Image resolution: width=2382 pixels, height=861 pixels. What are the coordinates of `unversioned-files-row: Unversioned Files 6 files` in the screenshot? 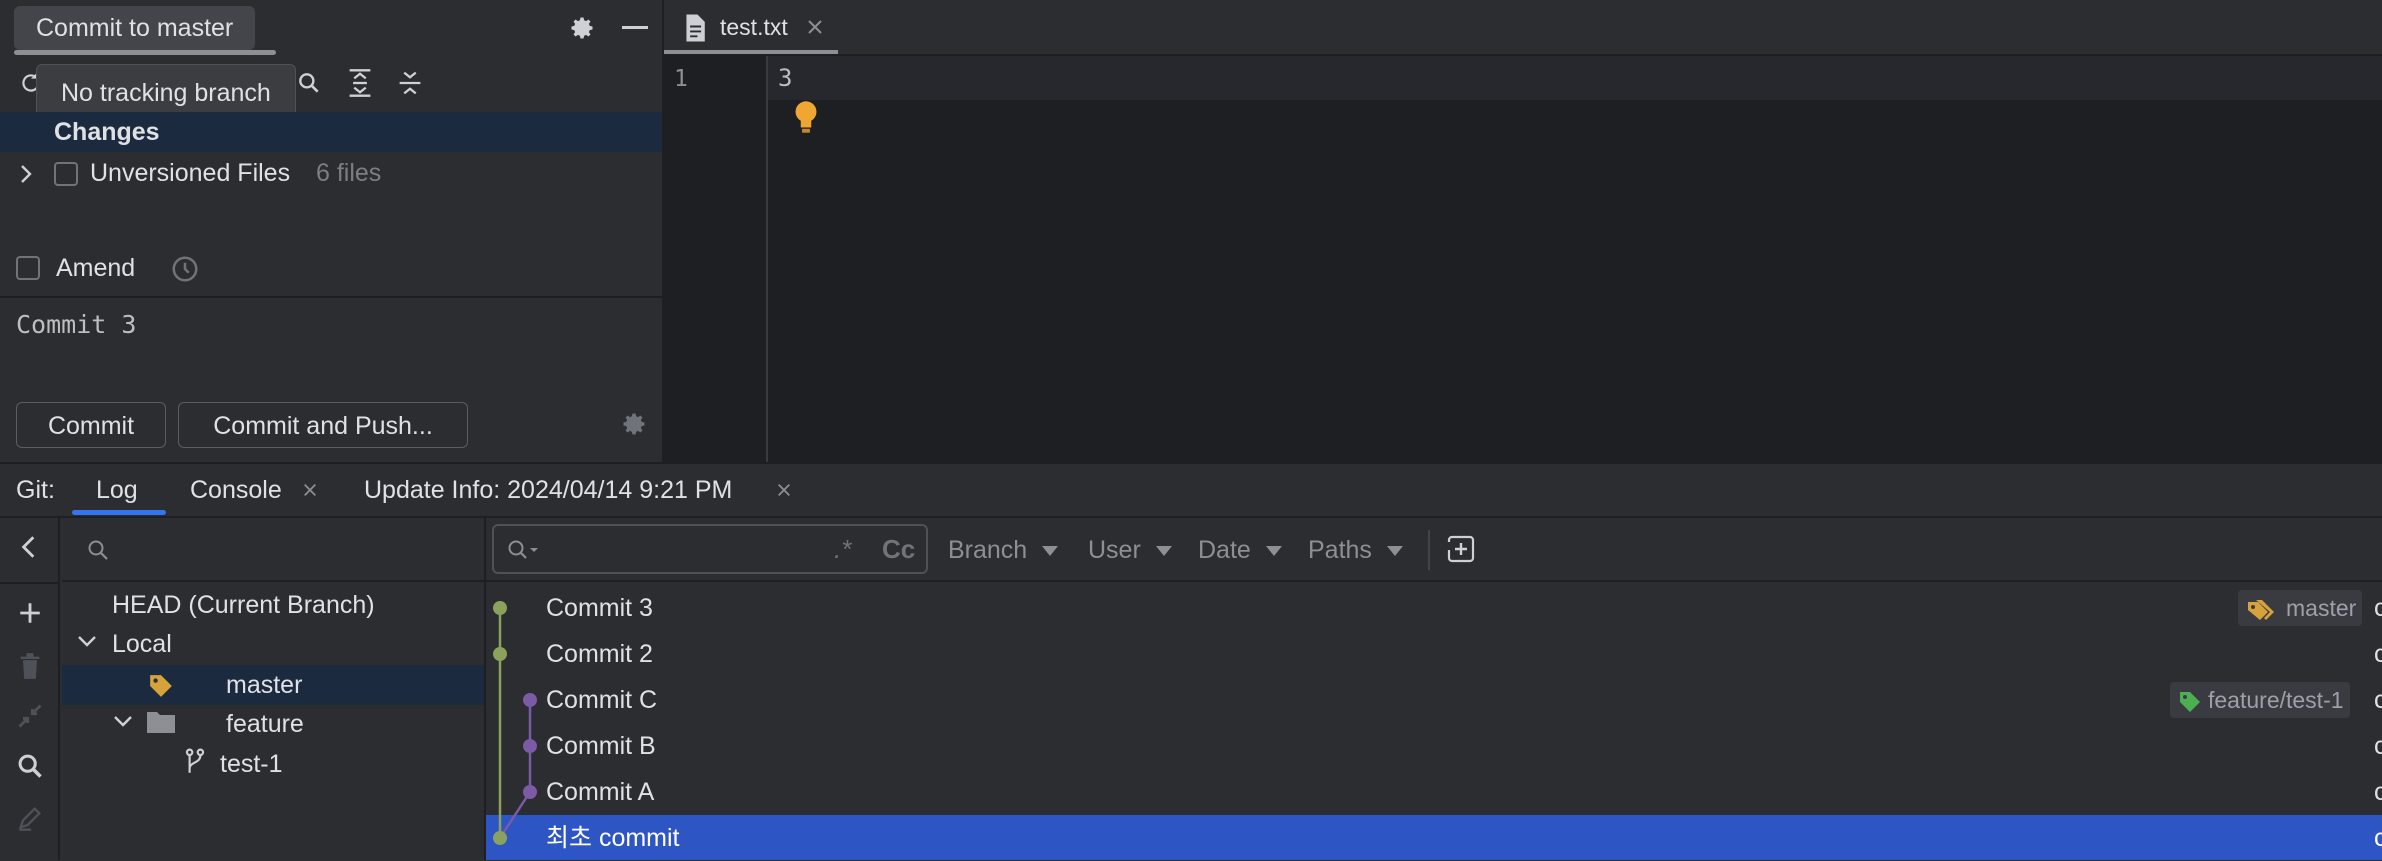 It's located at (331, 174).